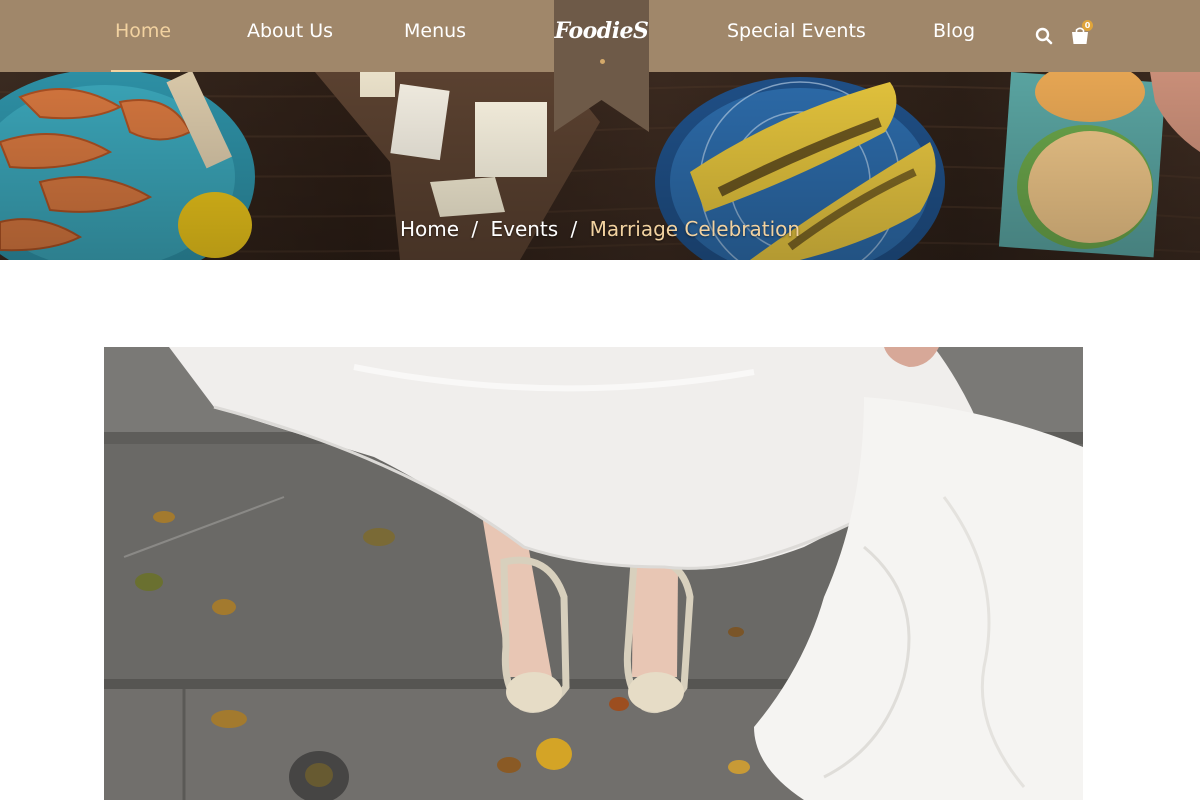 The height and width of the screenshot is (800, 1200). Describe the element at coordinates (145, 71) in the screenshot. I see `nav-active-underline` at that location.